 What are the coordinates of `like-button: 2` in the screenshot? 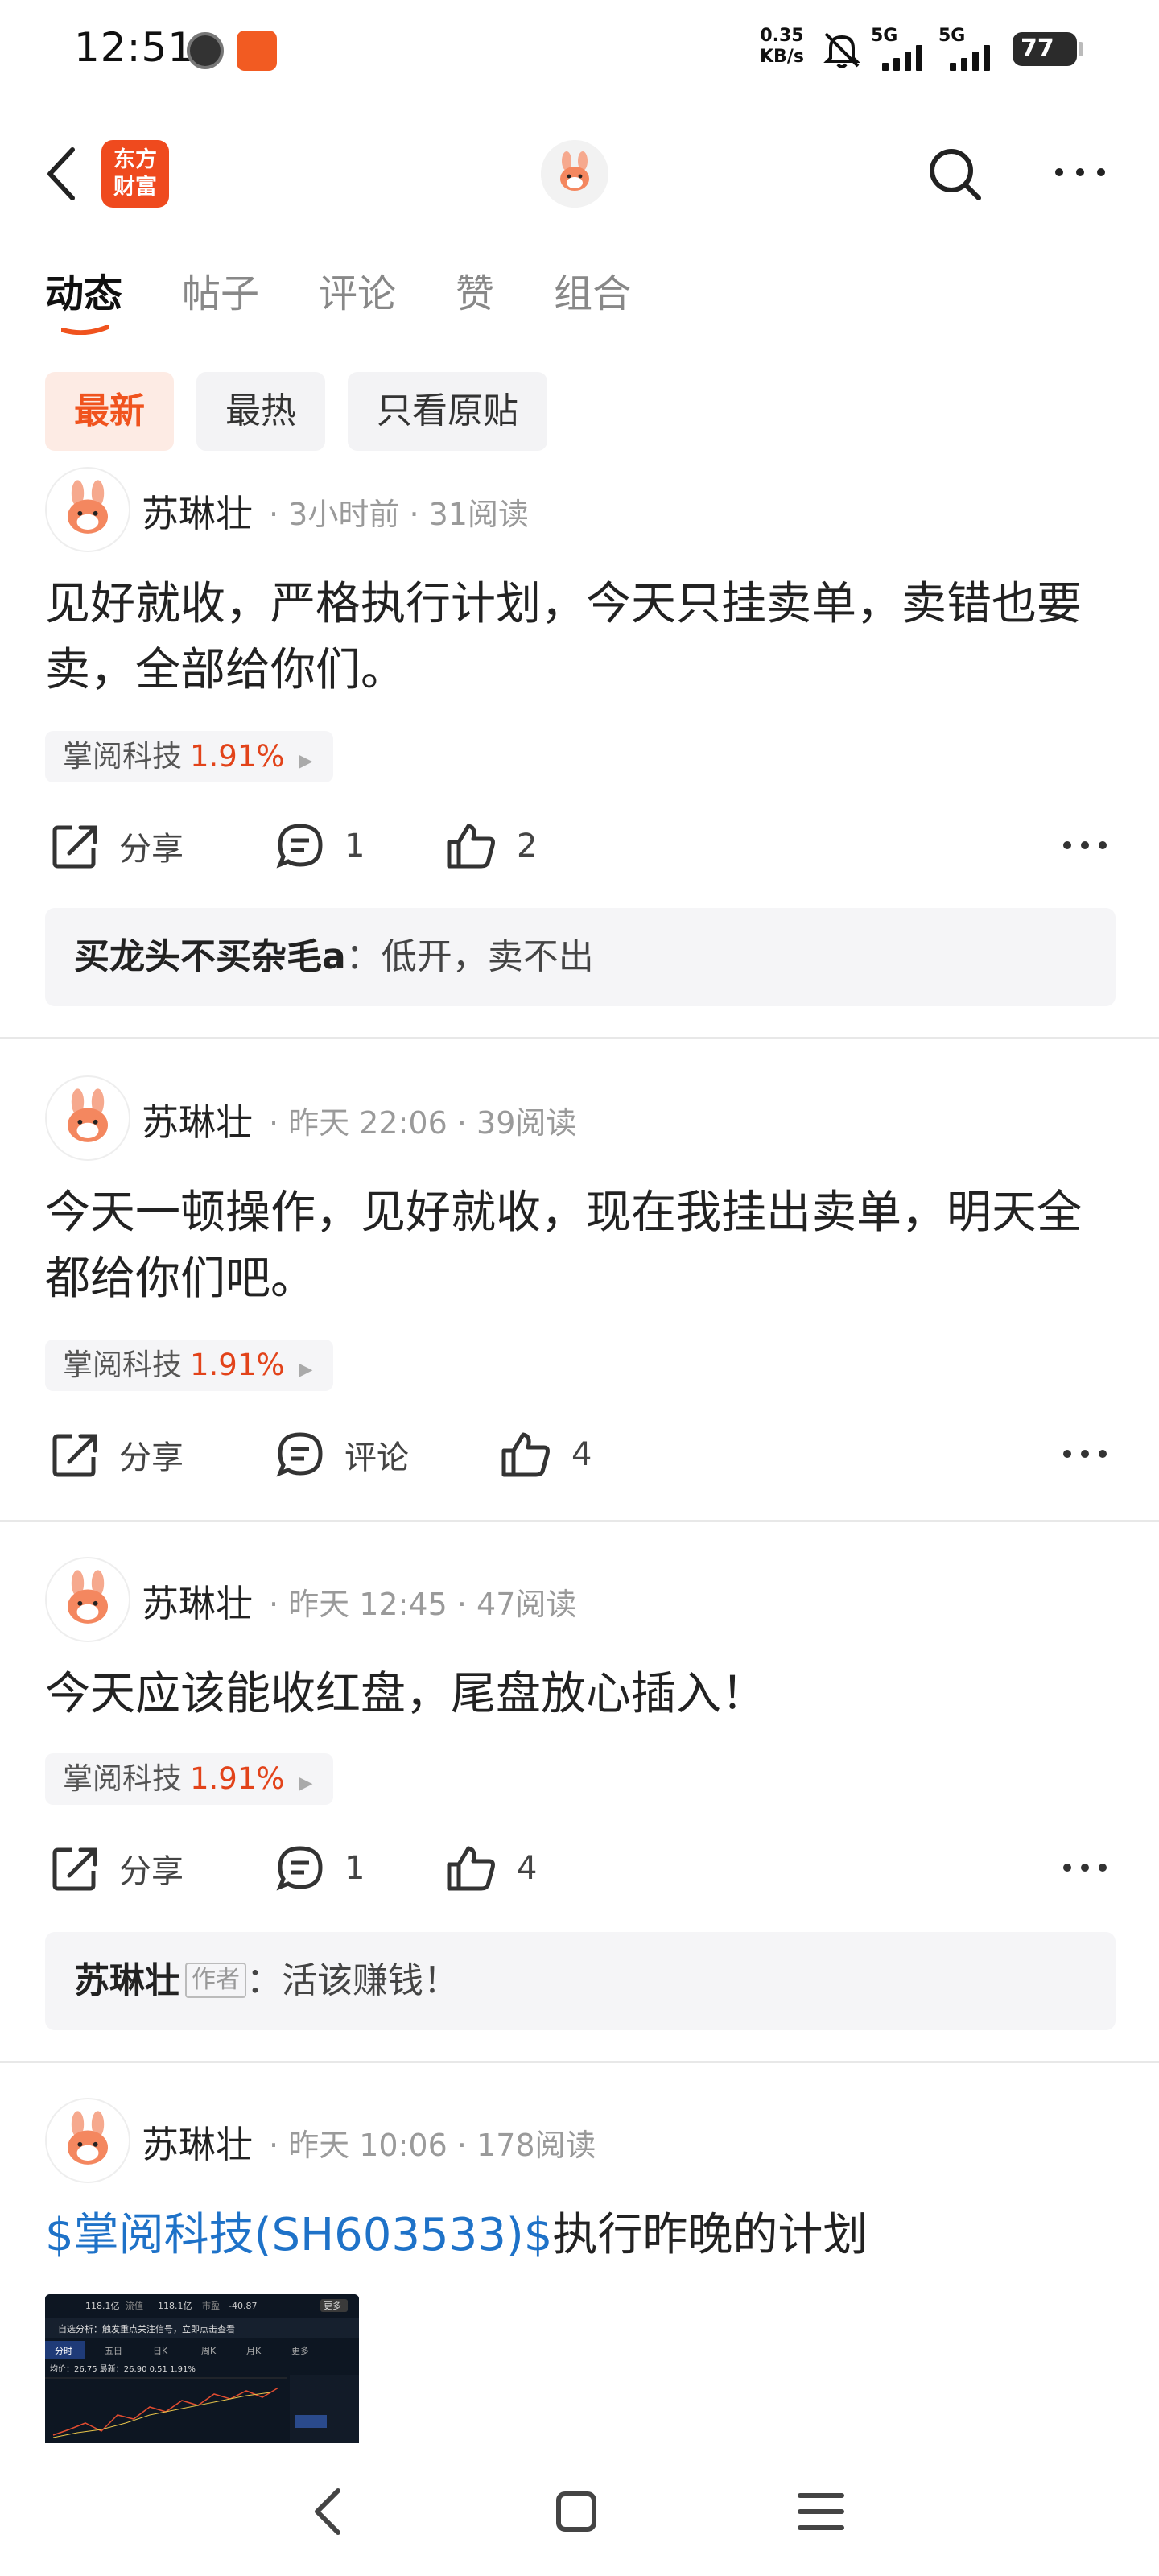 It's located at (490, 846).